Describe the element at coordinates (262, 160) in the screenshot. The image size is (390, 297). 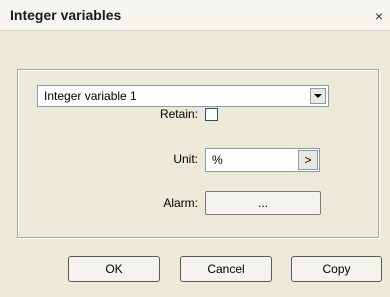
I see `unit-field: % >` at that location.